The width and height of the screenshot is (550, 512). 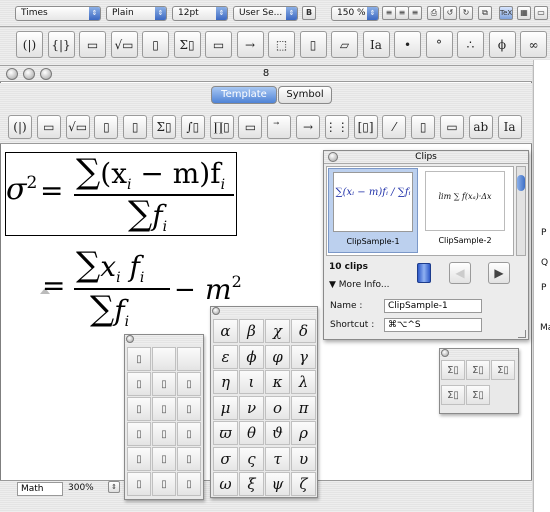 I want to click on next-clip-button: ▶, so click(x=499, y=273).